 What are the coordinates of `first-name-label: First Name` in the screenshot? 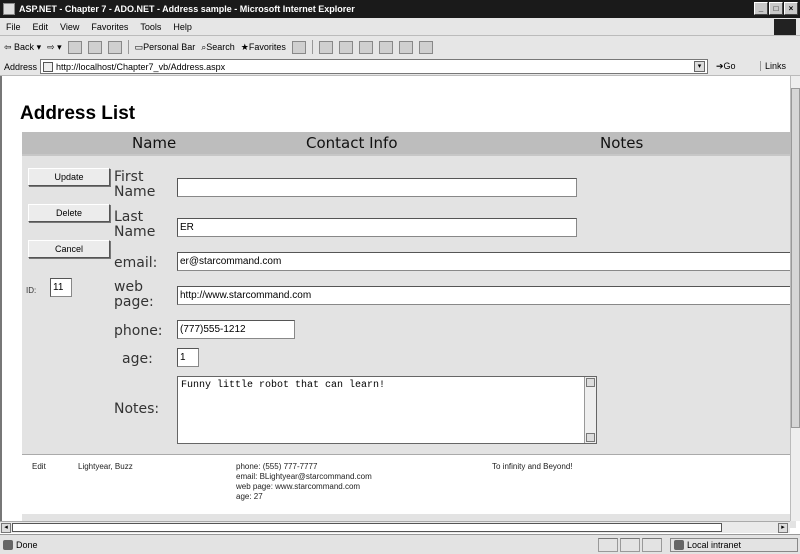 It's located at (135, 184).